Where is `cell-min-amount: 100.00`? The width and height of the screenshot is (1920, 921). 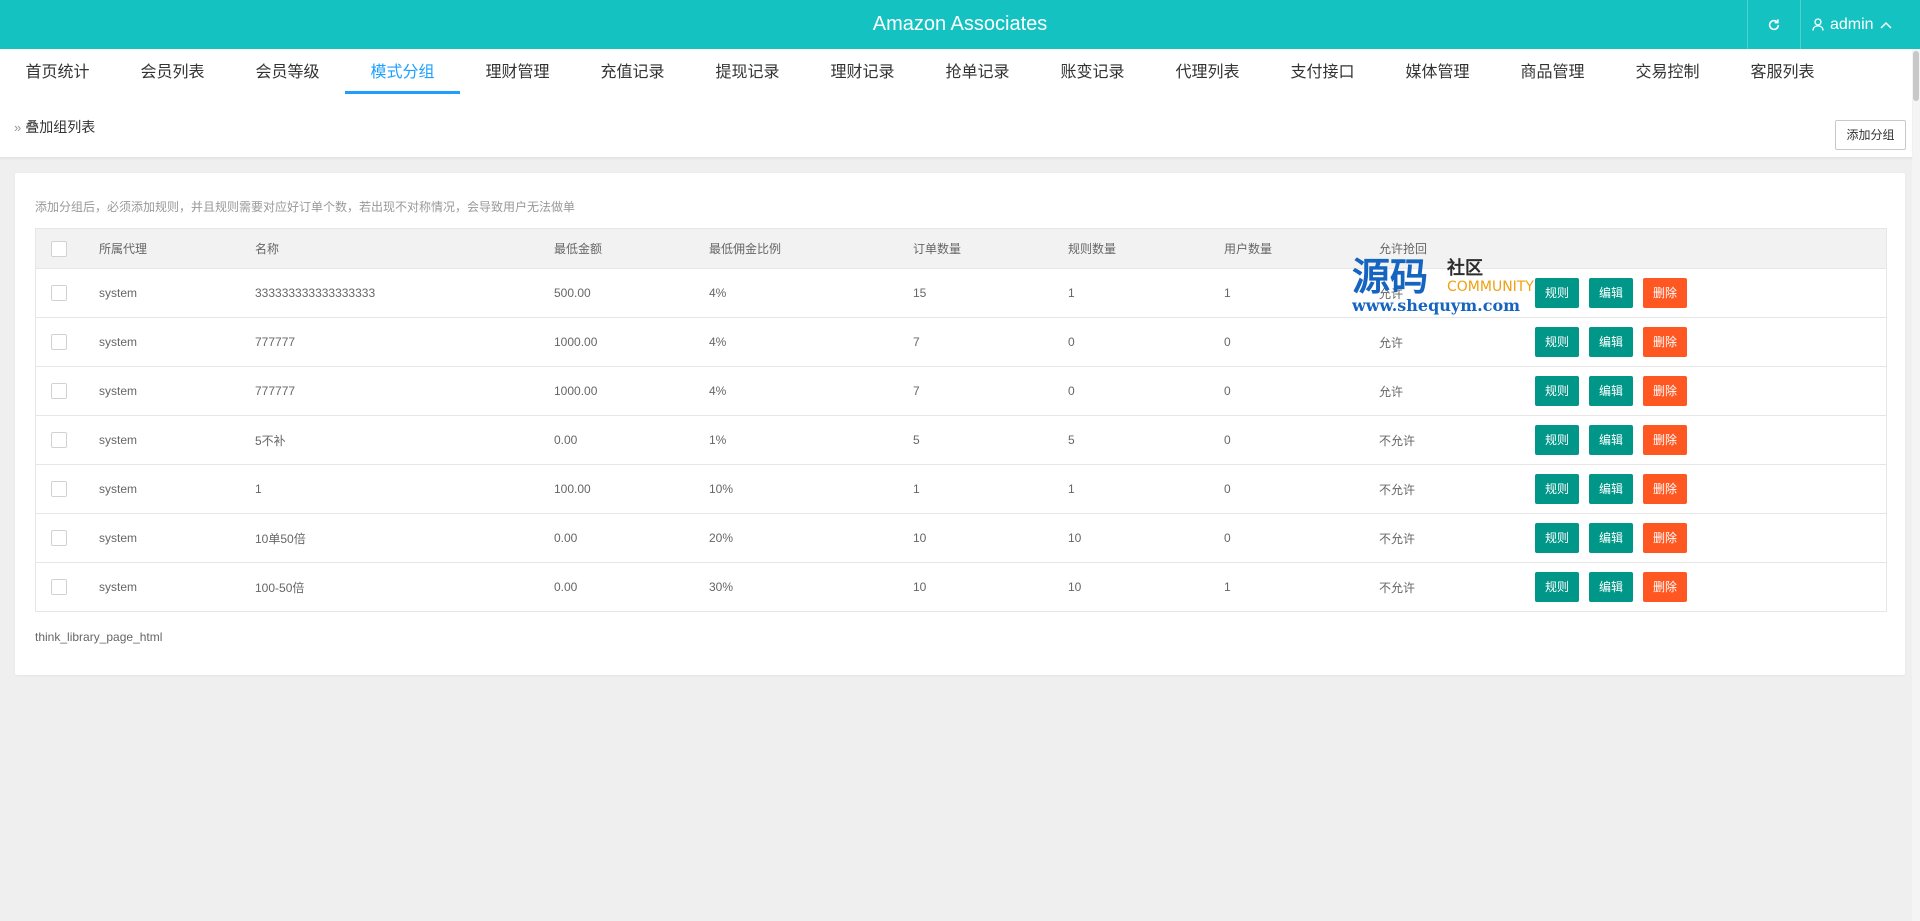
cell-min-amount: 100.00 is located at coordinates (572, 489).